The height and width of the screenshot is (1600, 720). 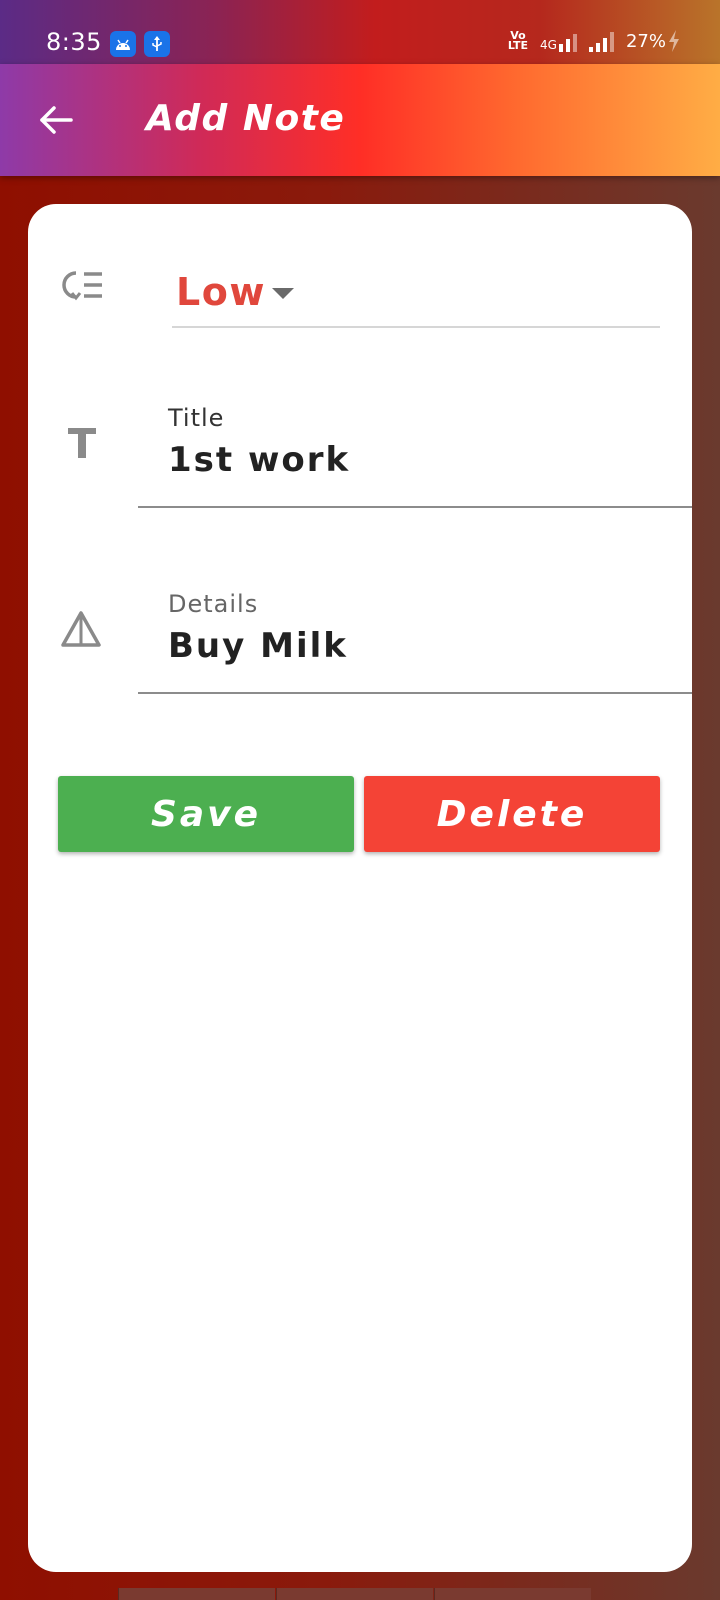 What do you see at coordinates (283, 293) in the screenshot?
I see `chevron-down-icon` at bounding box center [283, 293].